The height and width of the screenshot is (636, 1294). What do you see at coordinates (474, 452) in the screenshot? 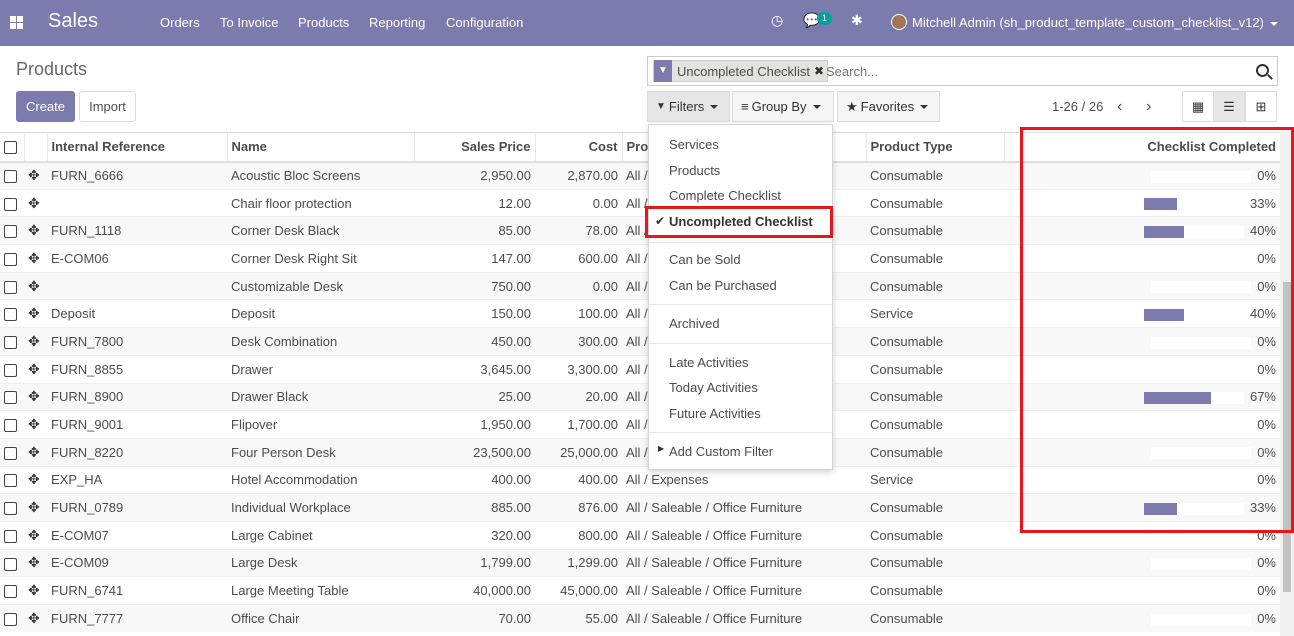
I see `cell-sales-price: 23,500.00` at bounding box center [474, 452].